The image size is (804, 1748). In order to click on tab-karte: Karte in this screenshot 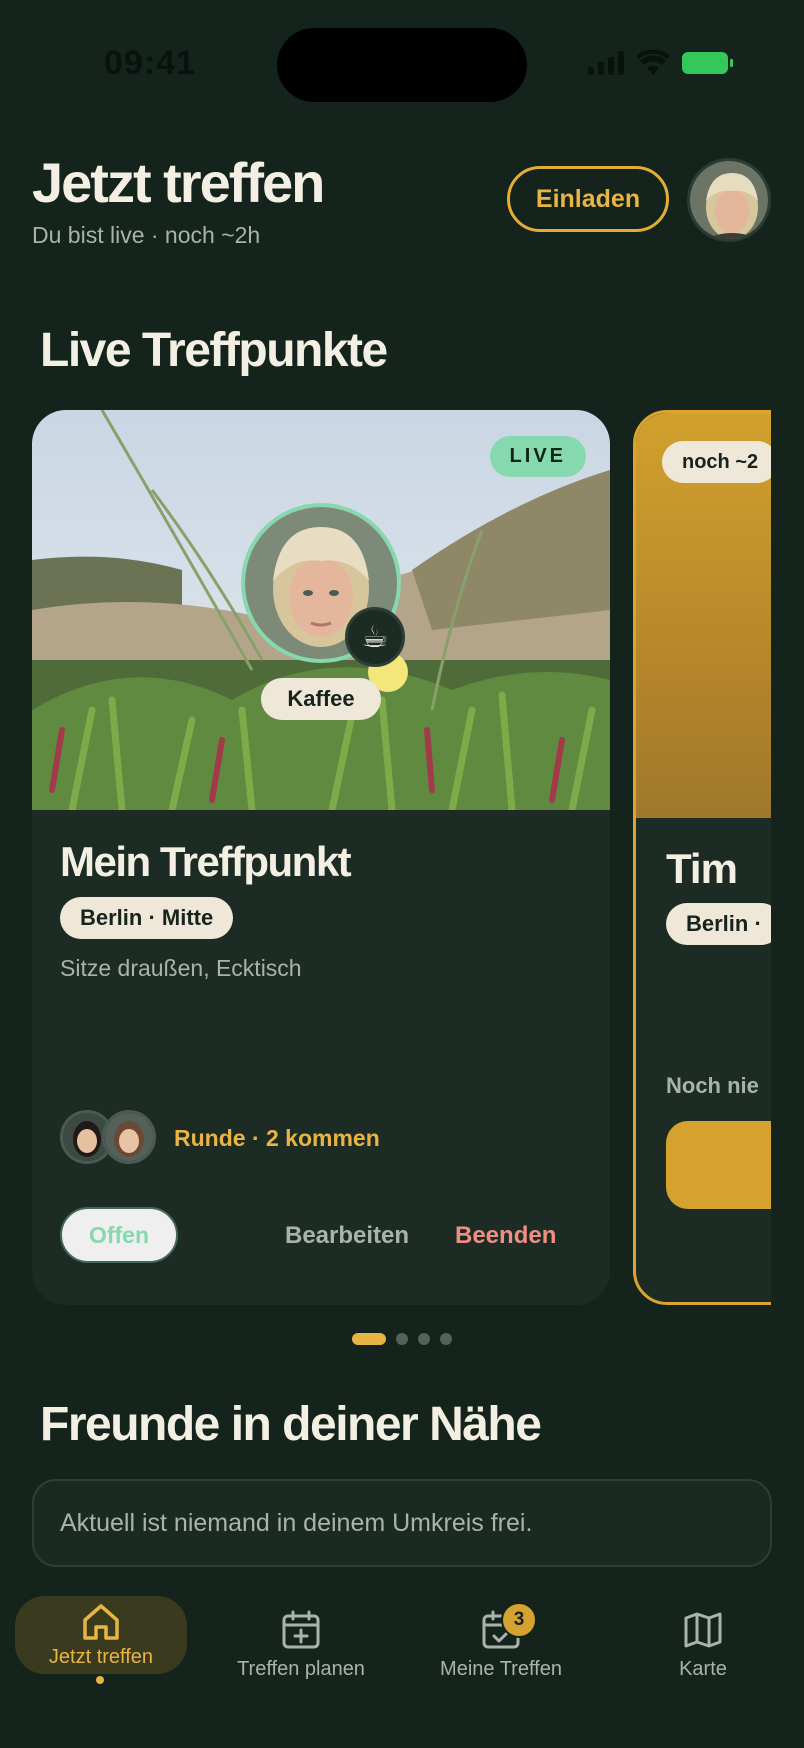, I will do `click(703, 1638)`.